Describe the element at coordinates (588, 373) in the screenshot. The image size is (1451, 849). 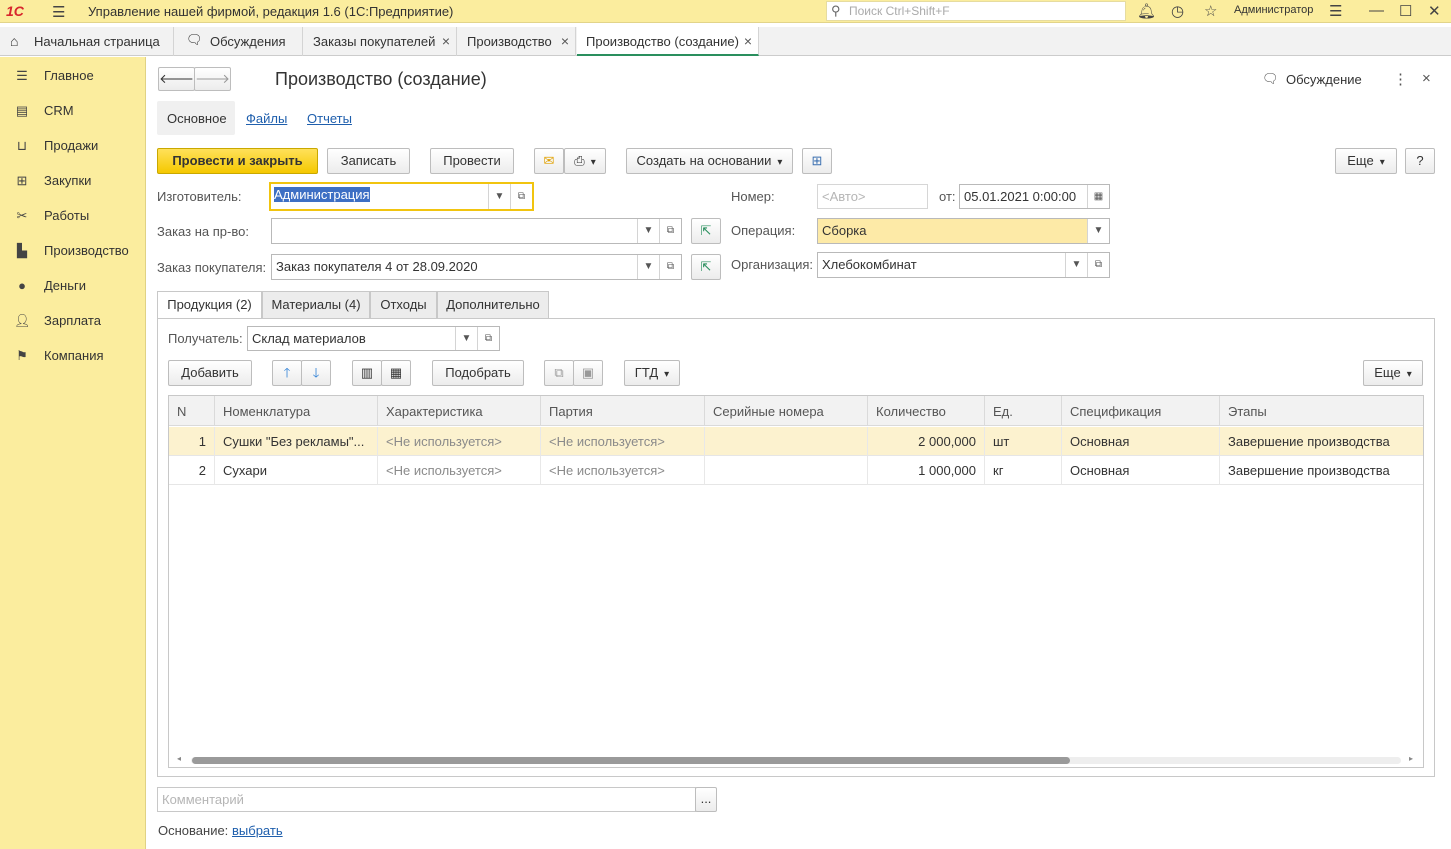
I see `paste-icon: ▣` at that location.